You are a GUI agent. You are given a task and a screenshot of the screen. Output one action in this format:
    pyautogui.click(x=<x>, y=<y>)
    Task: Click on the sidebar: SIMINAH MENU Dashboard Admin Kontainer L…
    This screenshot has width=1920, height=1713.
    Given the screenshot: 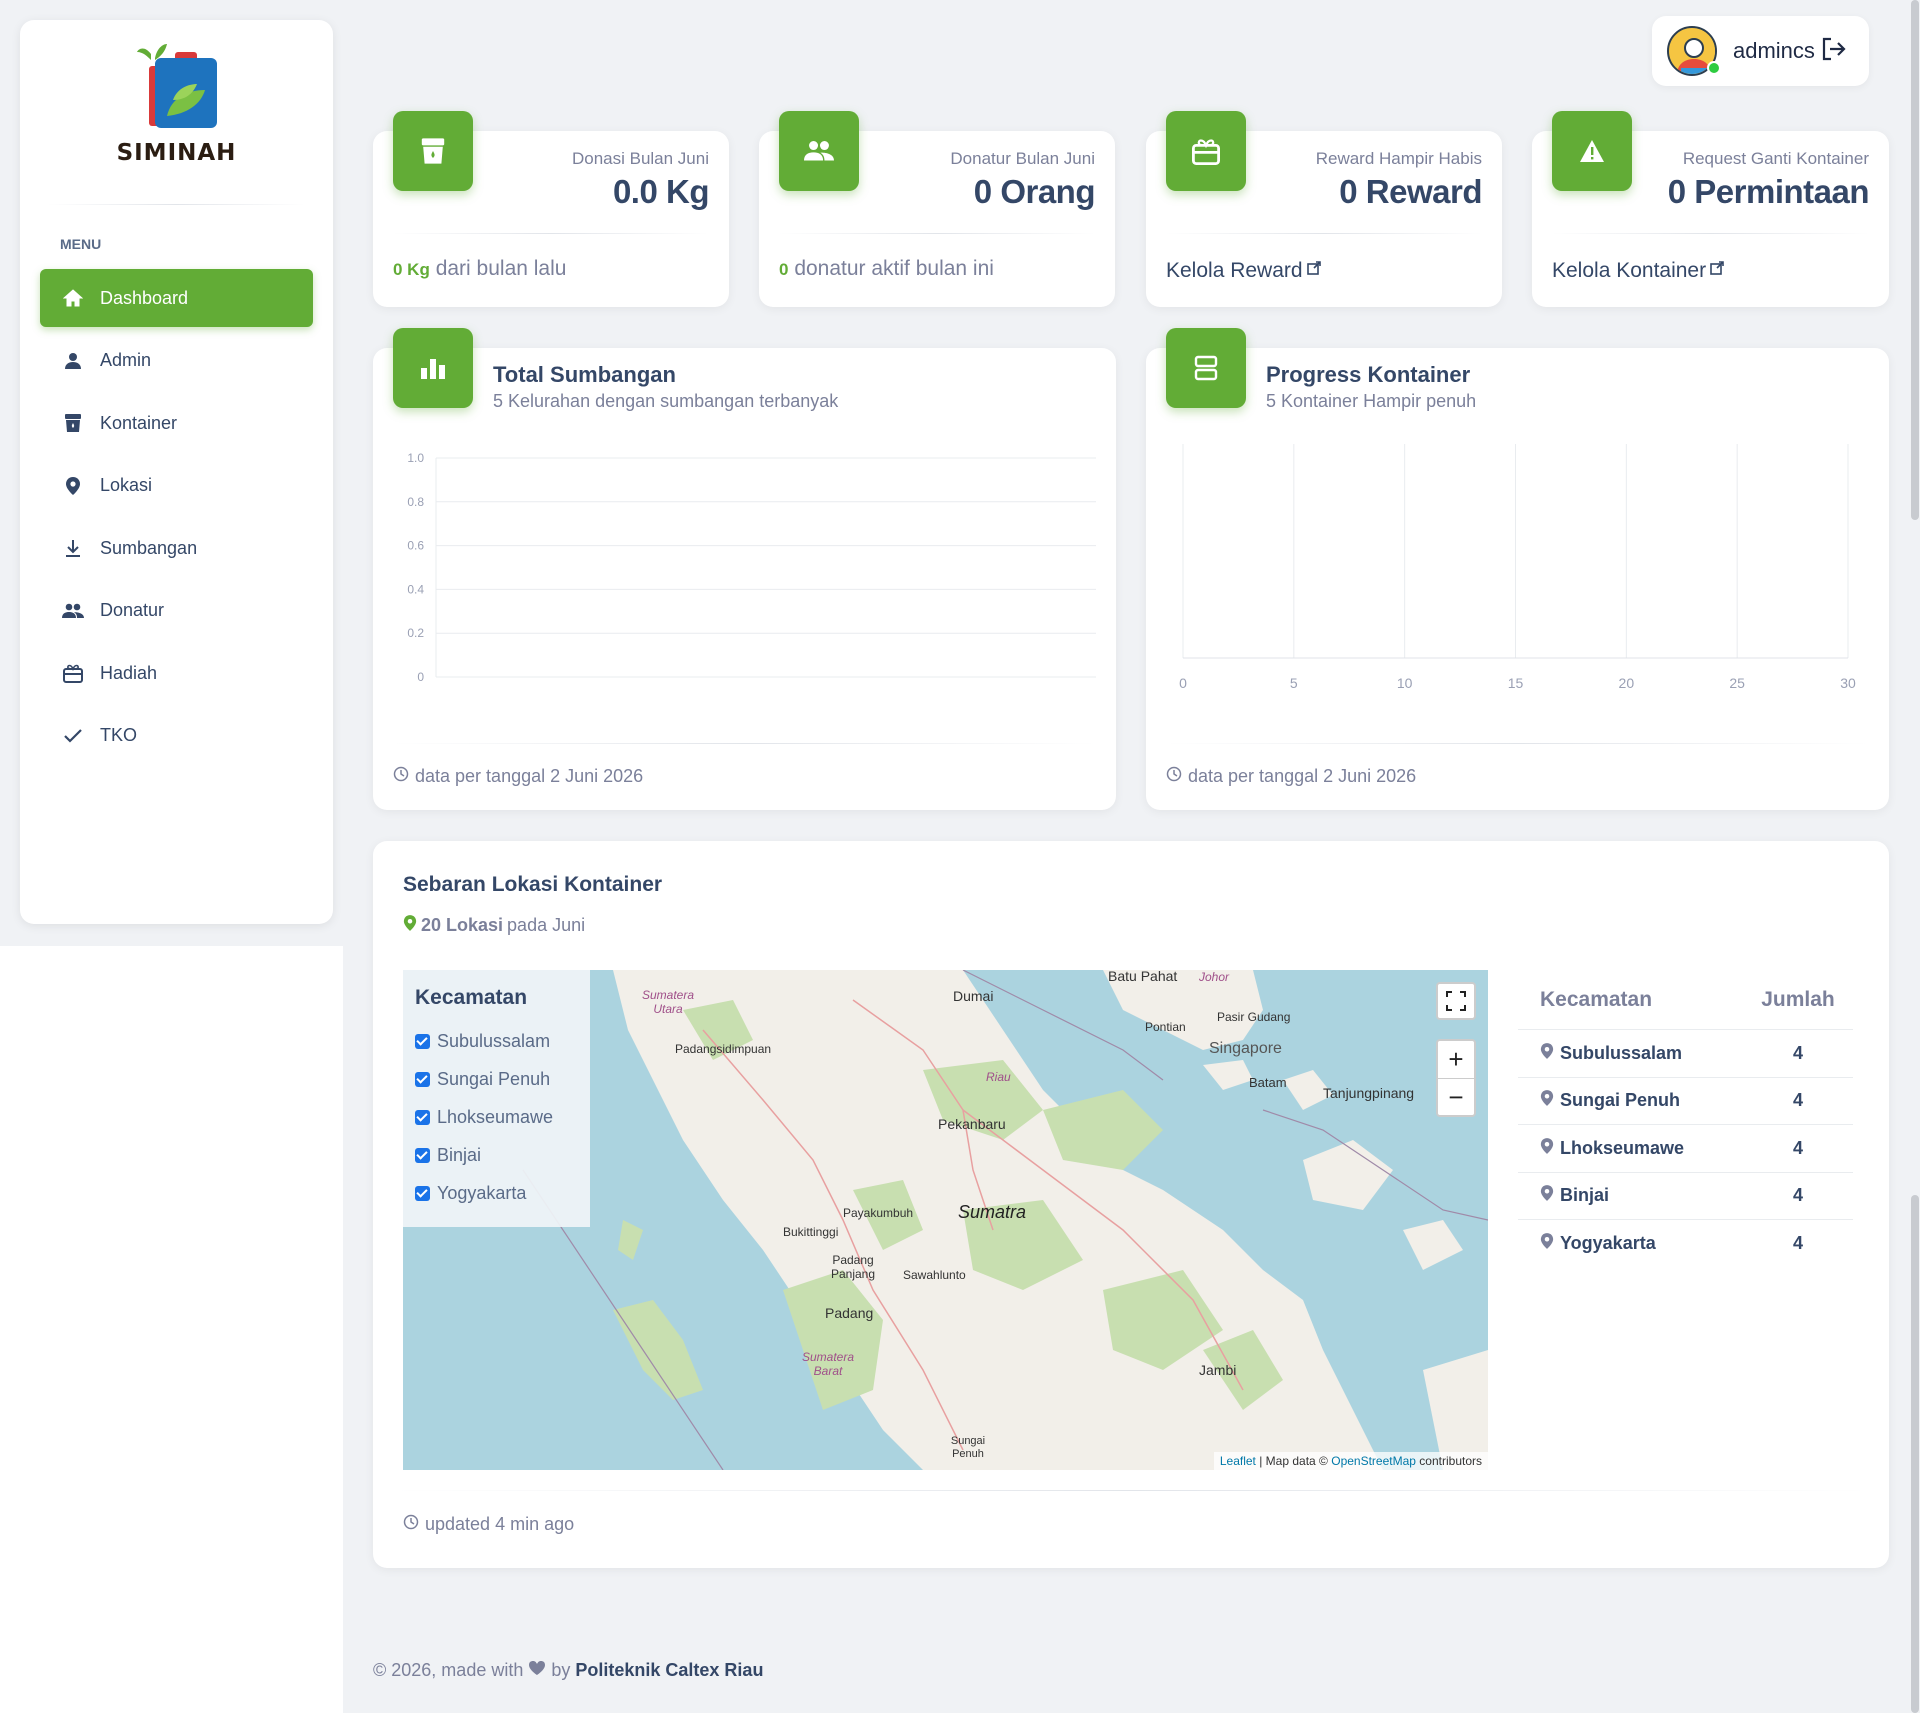 What is the action you would take?
    pyautogui.click(x=176, y=472)
    